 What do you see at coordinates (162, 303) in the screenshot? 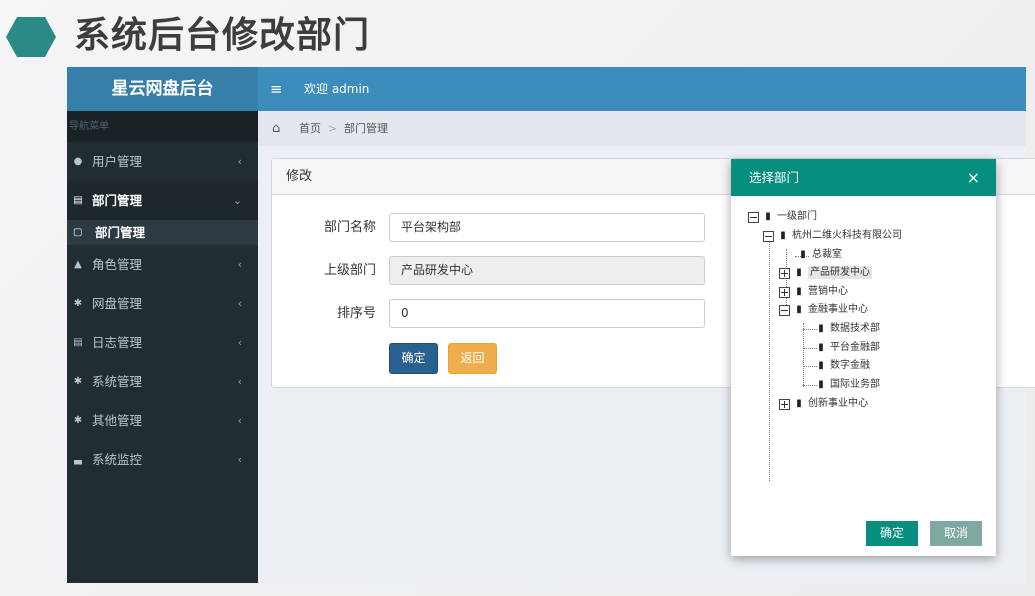
I see `sidebar-item-netdisk: ✱ 网盘管理 ‹` at bounding box center [162, 303].